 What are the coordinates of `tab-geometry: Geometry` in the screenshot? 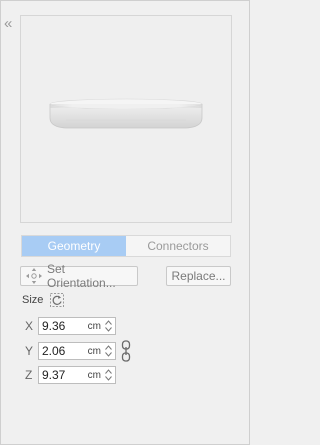 It's located at (74, 246).